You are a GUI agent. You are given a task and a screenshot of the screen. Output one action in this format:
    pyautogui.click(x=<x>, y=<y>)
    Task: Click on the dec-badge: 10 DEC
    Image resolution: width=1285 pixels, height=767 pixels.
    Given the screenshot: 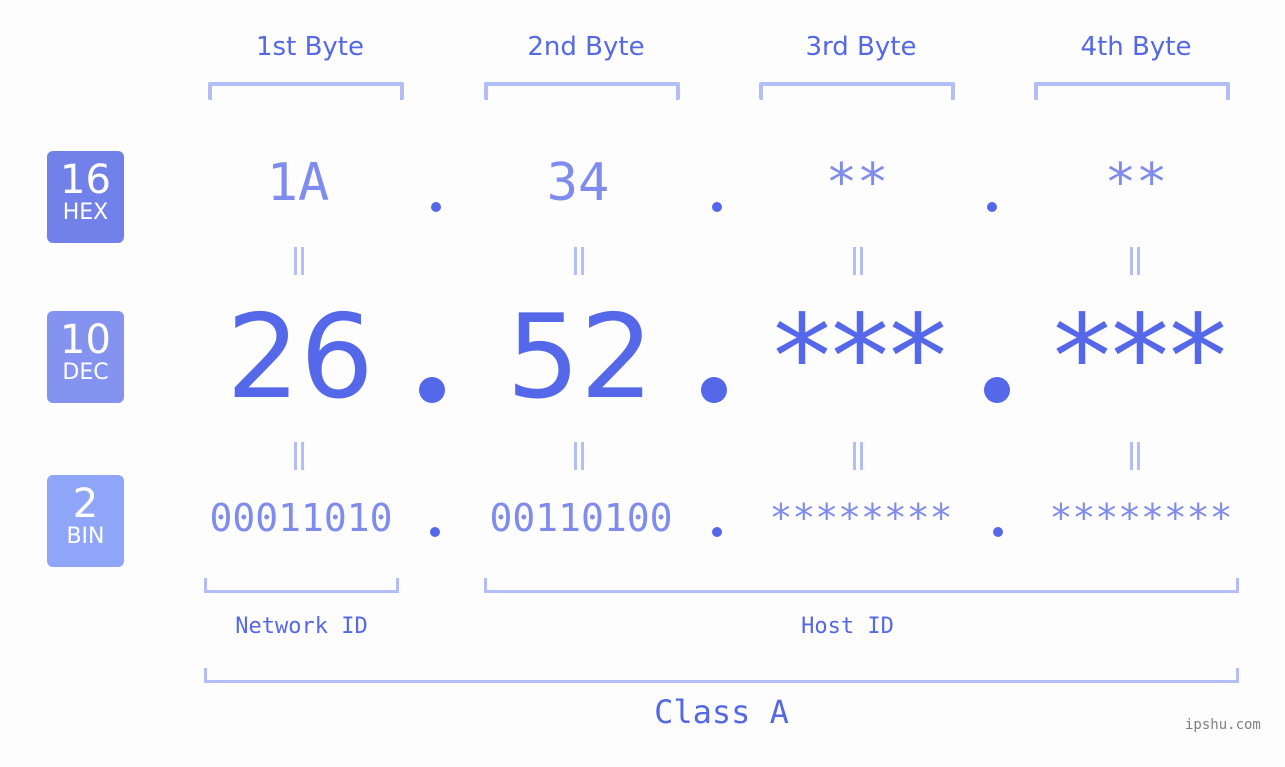 What is the action you would take?
    pyautogui.click(x=85, y=357)
    